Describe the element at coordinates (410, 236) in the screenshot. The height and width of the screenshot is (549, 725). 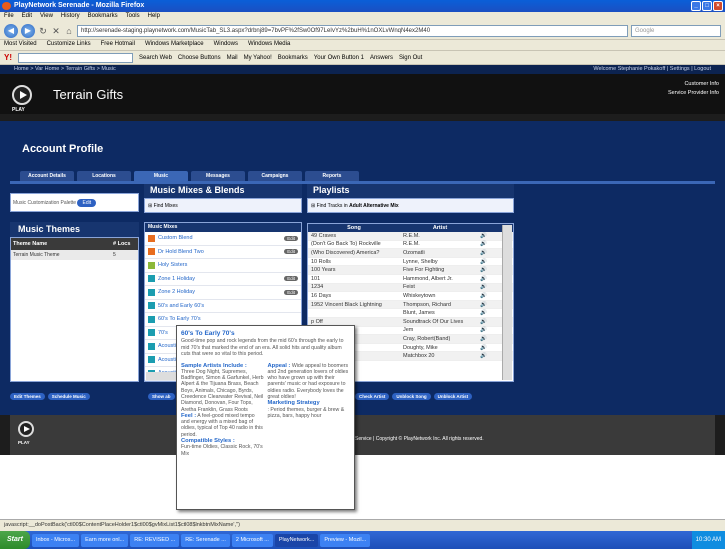
I see `table-row: 49 Craves R.E.M. 🔊` at that location.